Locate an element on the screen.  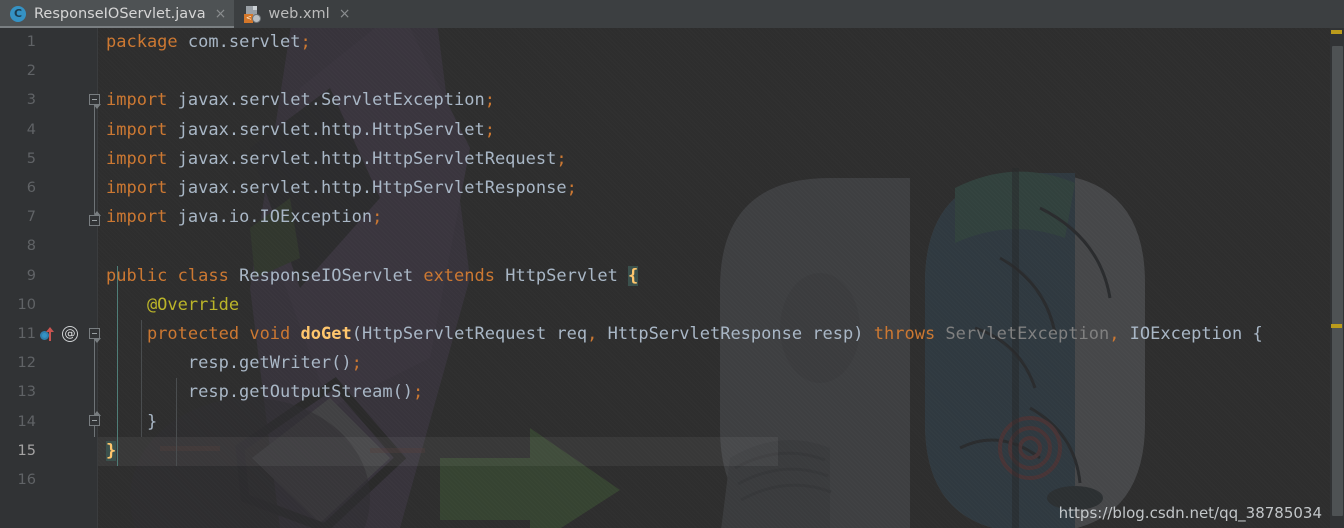
gutter-icons-line-11: @ is located at coordinates (65, 334).